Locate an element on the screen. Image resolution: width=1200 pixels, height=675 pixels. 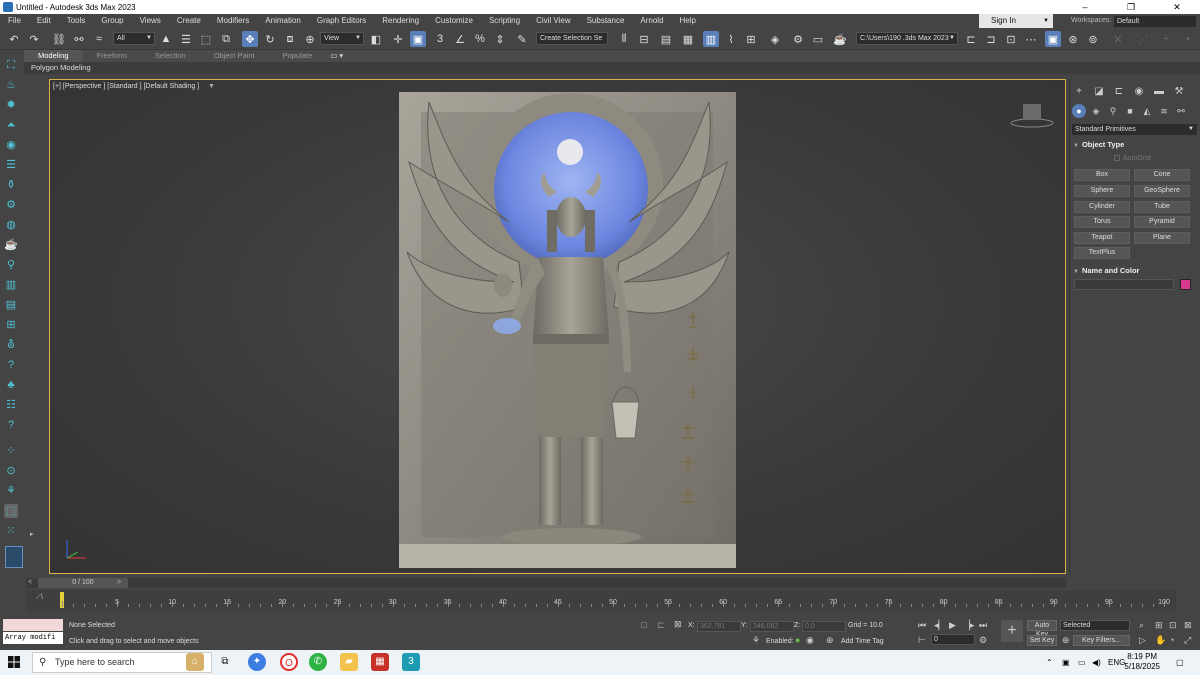
menu-edit: Edit is located at coordinates (44, 21).